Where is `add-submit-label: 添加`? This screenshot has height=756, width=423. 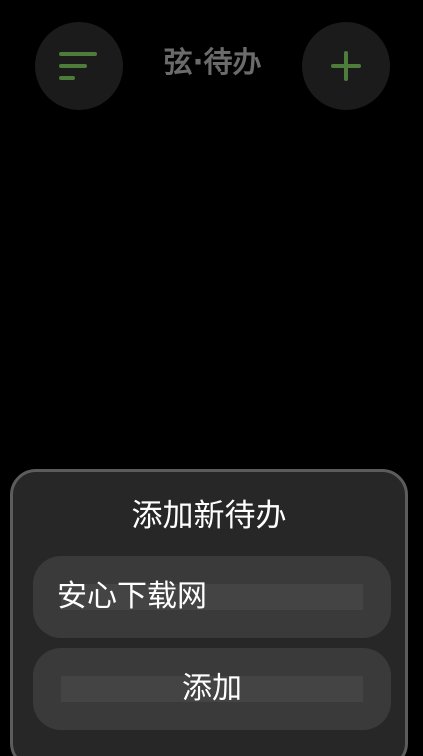 add-submit-label: 添加 is located at coordinates (212, 688).